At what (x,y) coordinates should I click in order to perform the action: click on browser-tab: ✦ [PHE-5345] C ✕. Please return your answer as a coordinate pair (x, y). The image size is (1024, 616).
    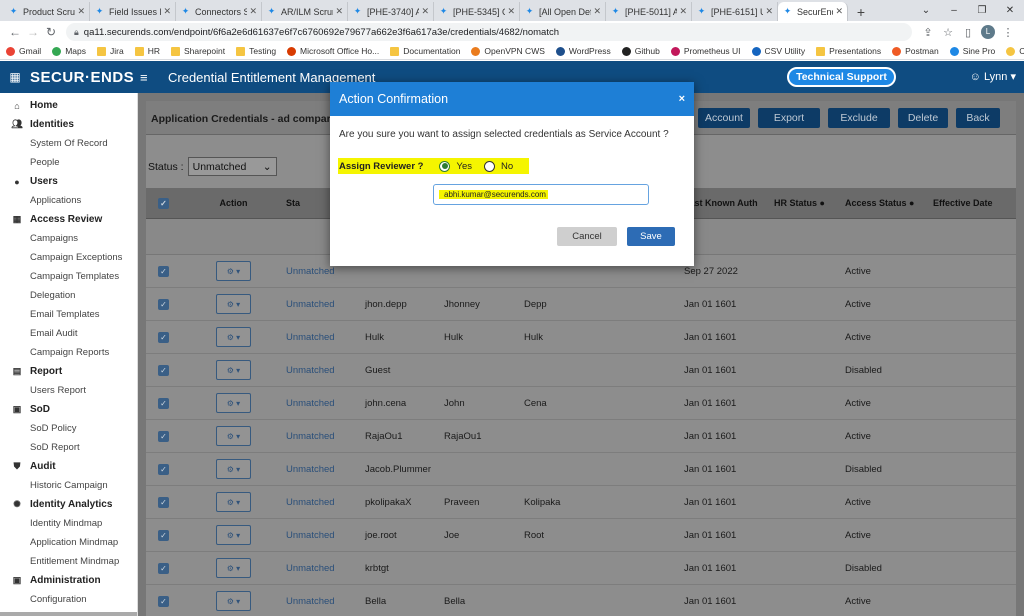
    Looking at the image, I should click on (477, 11).